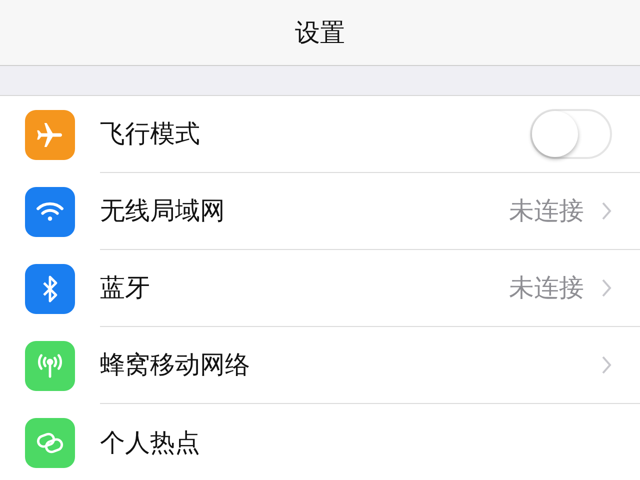  Describe the element at coordinates (125, 288) in the screenshot. I see `row-label: 蓝牙` at that location.